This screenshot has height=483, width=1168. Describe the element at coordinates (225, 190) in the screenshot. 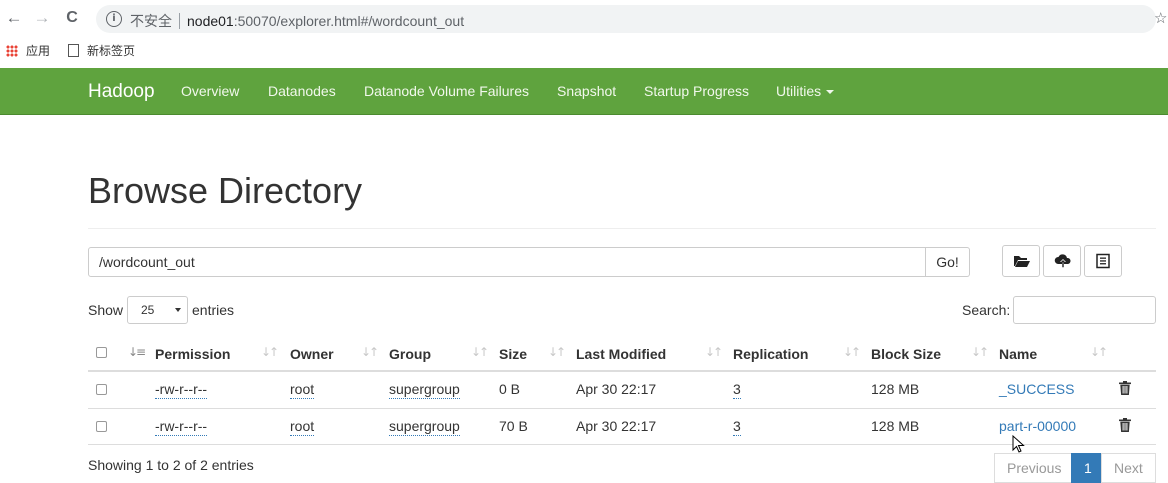

I see `page-title: Browse Directory` at that location.